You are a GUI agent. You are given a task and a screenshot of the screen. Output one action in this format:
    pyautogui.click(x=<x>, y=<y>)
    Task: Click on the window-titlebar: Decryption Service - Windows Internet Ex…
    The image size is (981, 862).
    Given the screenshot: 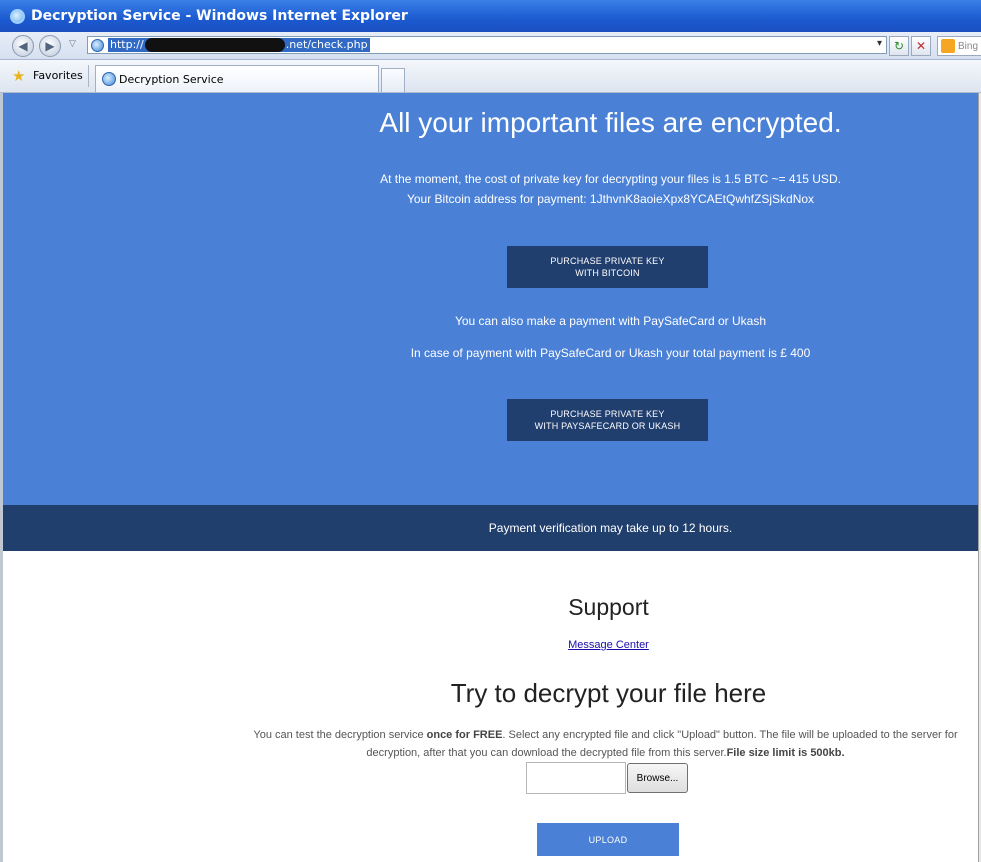 What is the action you would take?
    pyautogui.click(x=490, y=16)
    